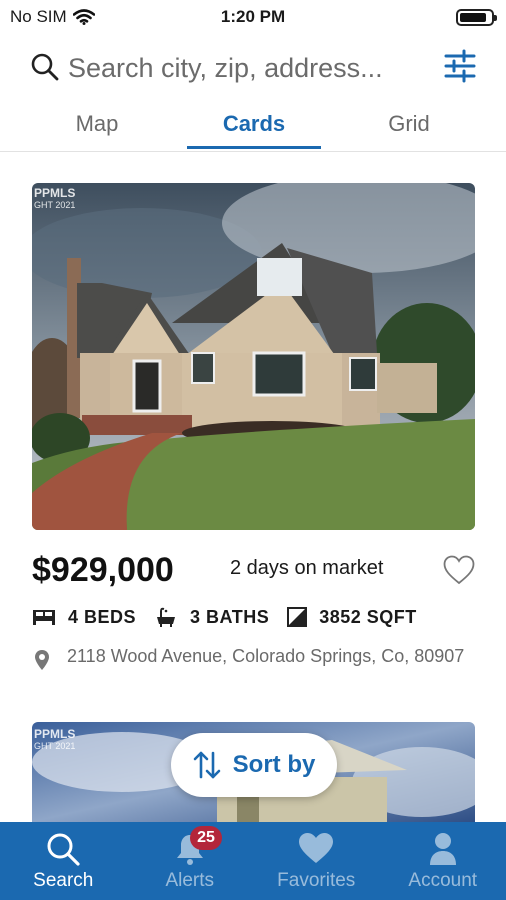 Image resolution: width=506 pixels, height=900 pixels. Describe the element at coordinates (230, 616) in the screenshot. I see `baths-label: 3 BATHS` at that location.